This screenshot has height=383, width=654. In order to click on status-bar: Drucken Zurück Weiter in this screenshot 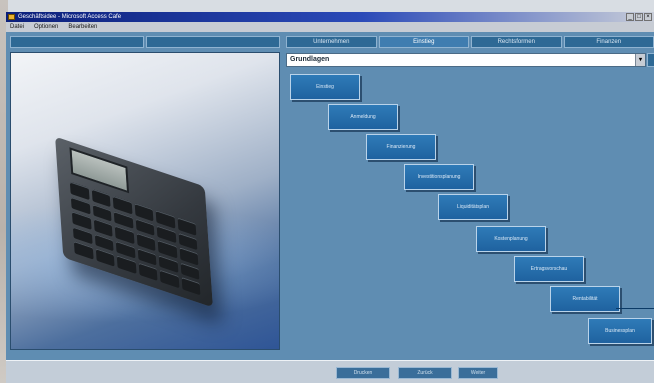, I will do `click(330, 371)`.